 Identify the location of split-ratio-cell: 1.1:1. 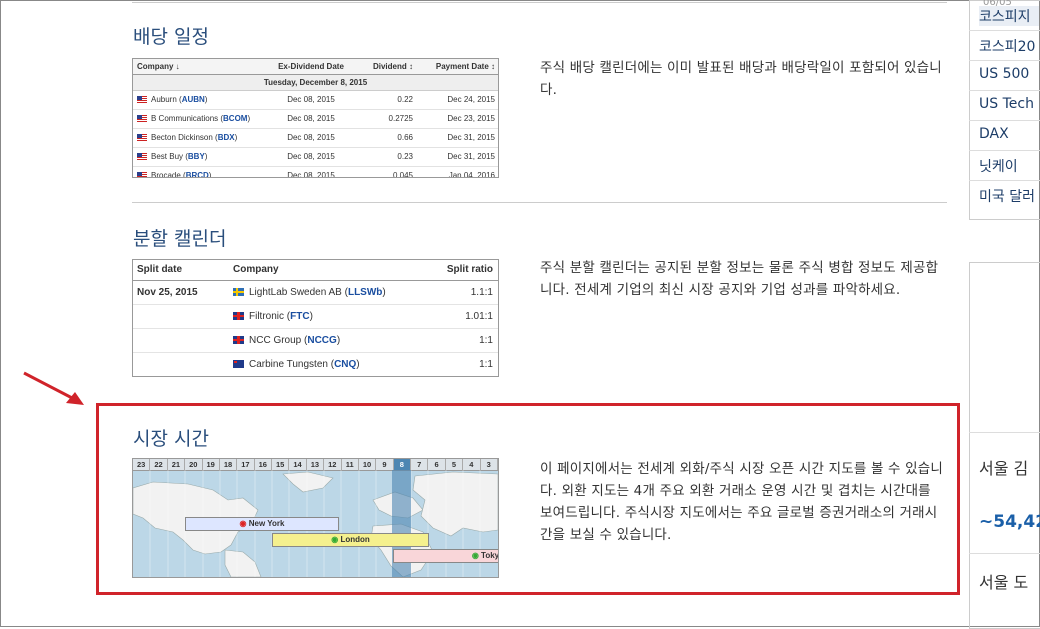
(481, 292).